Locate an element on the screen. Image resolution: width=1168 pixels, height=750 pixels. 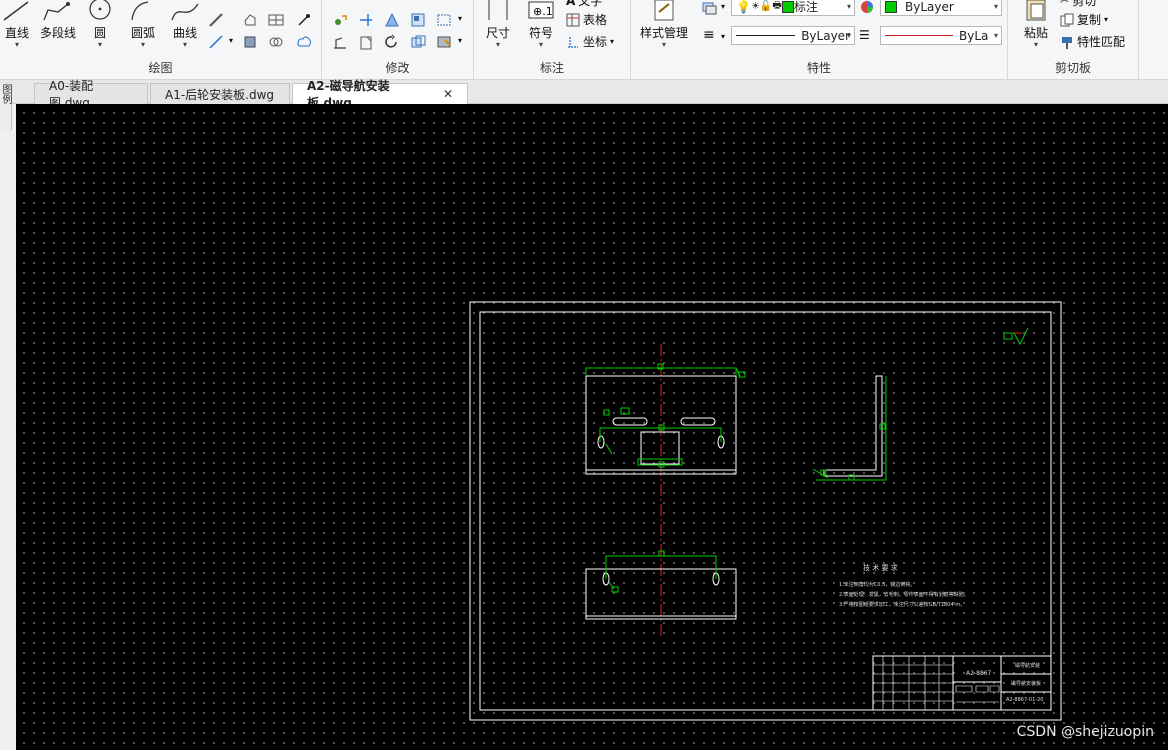
line-button: 直线 ▾ is located at coordinates (17, 24).